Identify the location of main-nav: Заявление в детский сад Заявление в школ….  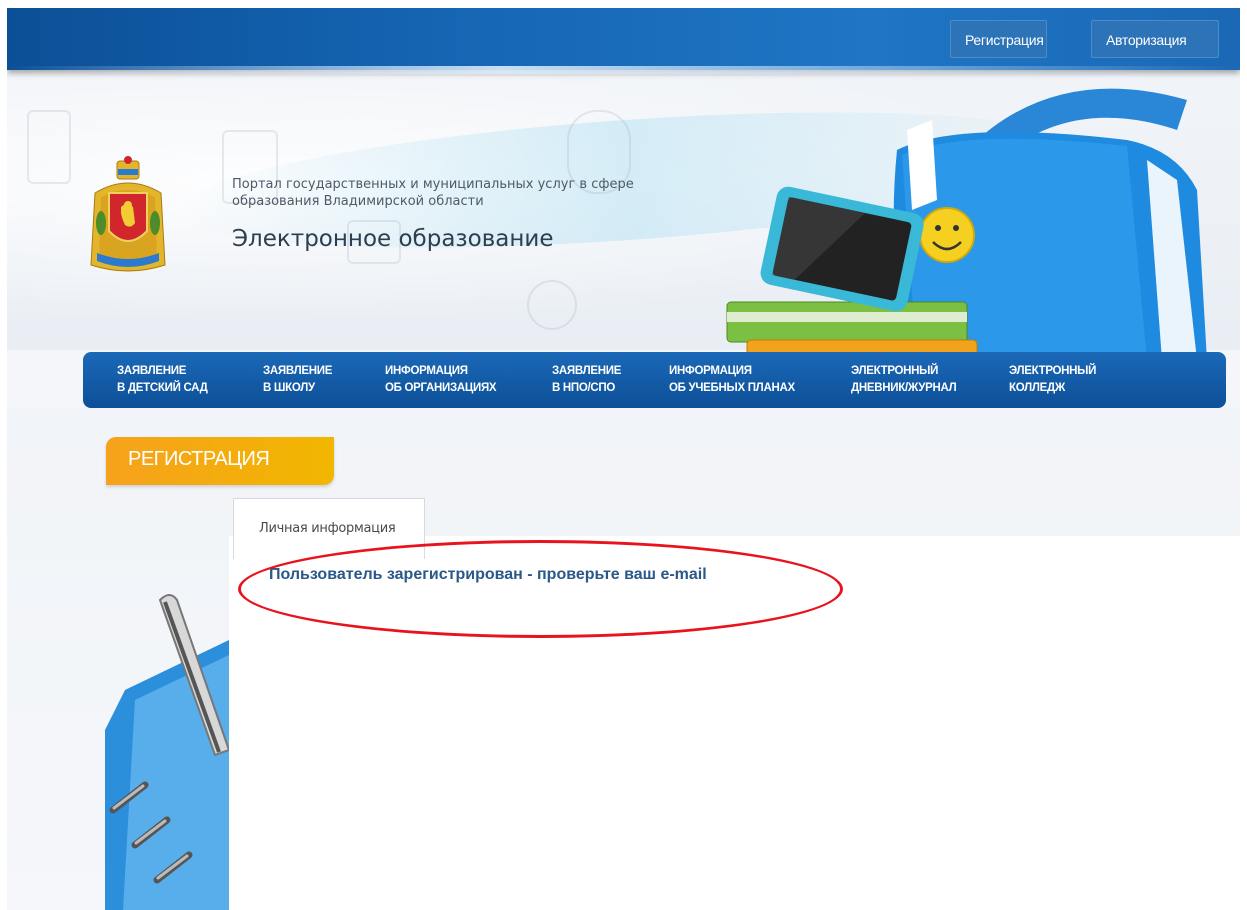
(654, 380).